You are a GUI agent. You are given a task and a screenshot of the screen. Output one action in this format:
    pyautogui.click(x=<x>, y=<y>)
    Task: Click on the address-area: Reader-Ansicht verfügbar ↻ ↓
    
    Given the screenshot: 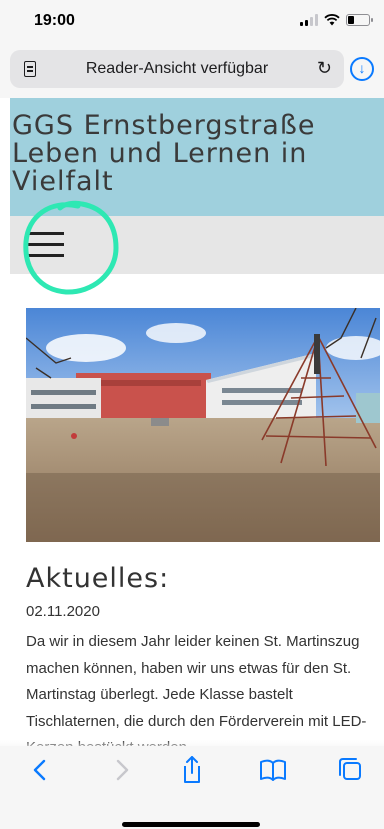 What is the action you would take?
    pyautogui.click(x=192, y=70)
    